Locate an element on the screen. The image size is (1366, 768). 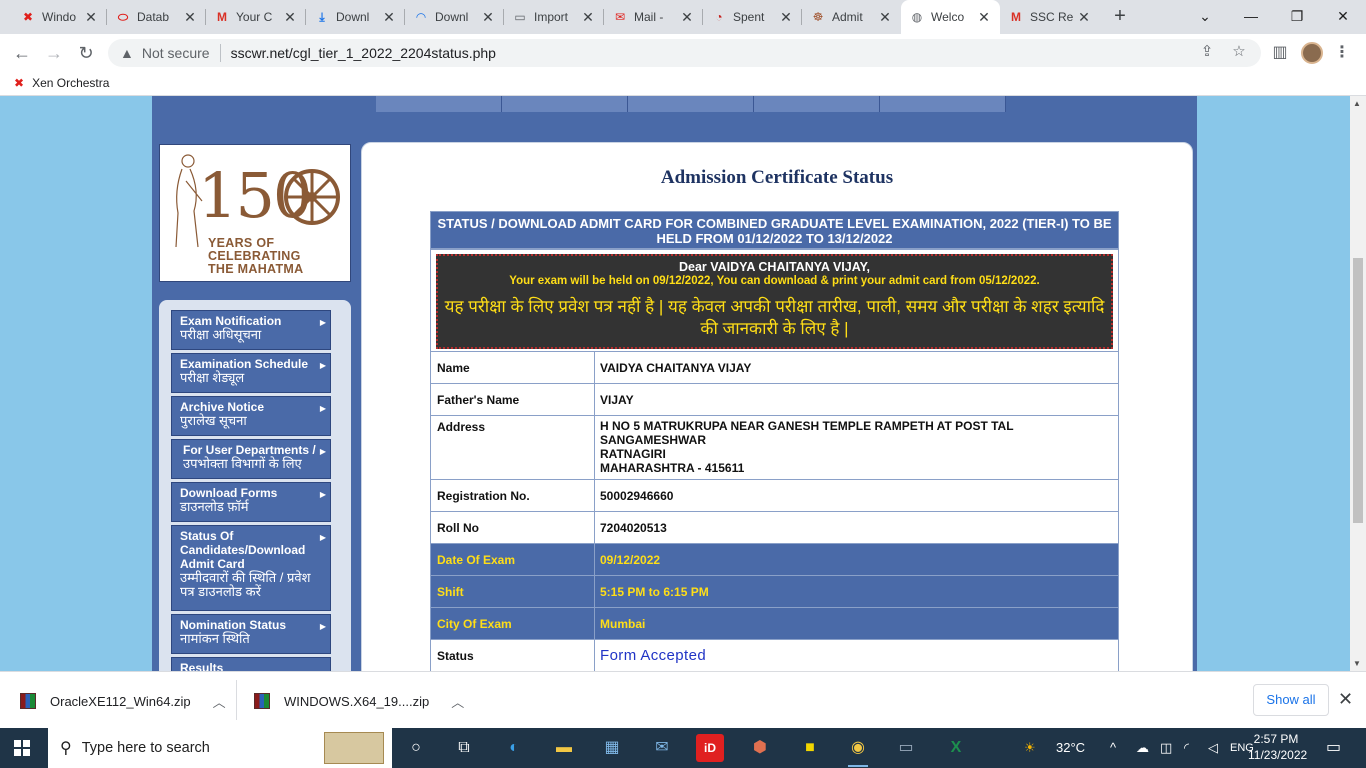
browser-tab: ⬭ Datab ✕ is located at coordinates (156, 17).